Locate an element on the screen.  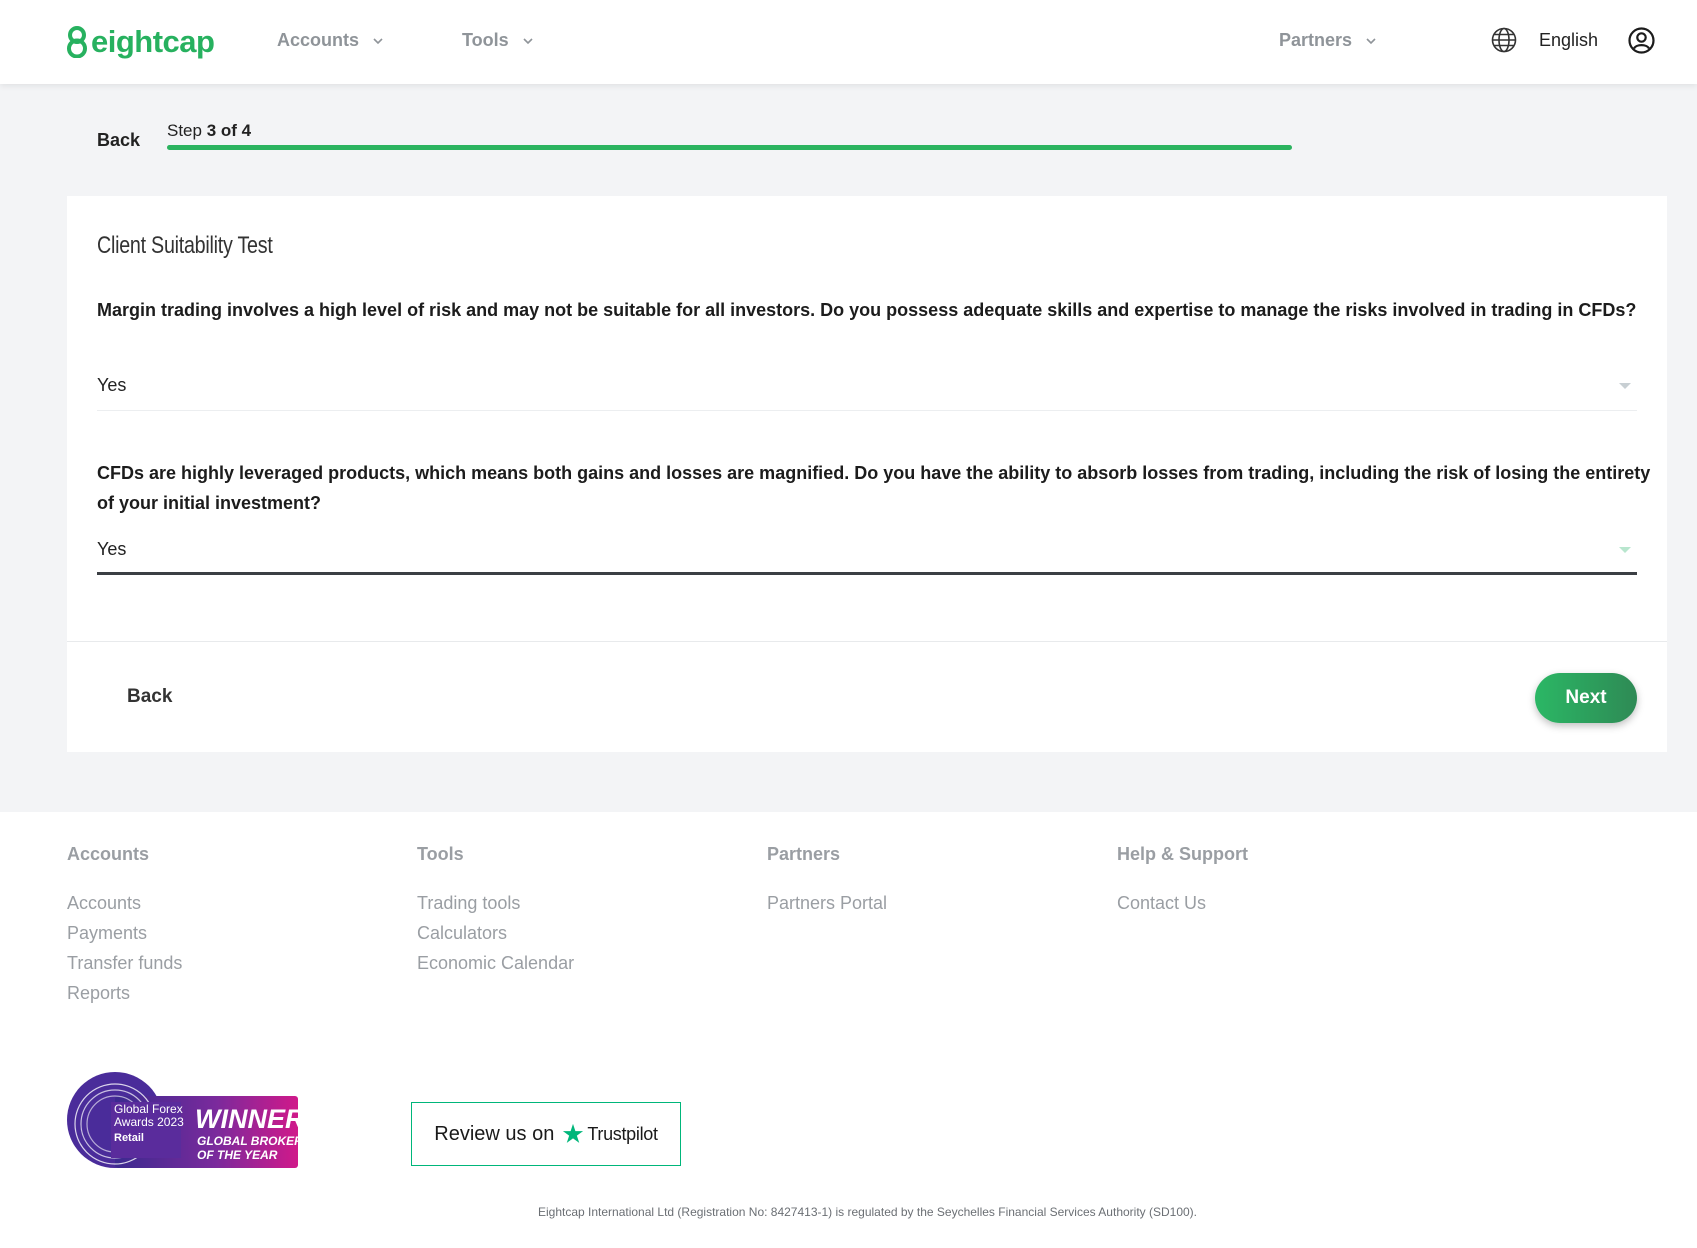
footer-link-payments: Payments is located at coordinates (124, 933).